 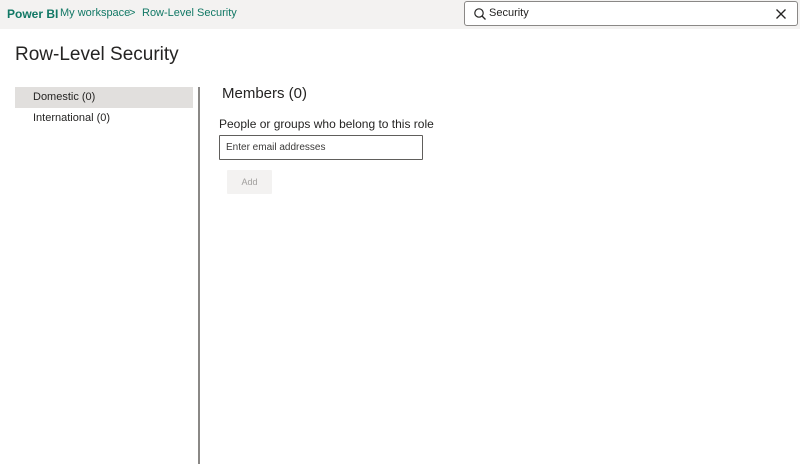 What do you see at coordinates (104, 118) in the screenshot?
I see `role-item-international: International (0)` at bounding box center [104, 118].